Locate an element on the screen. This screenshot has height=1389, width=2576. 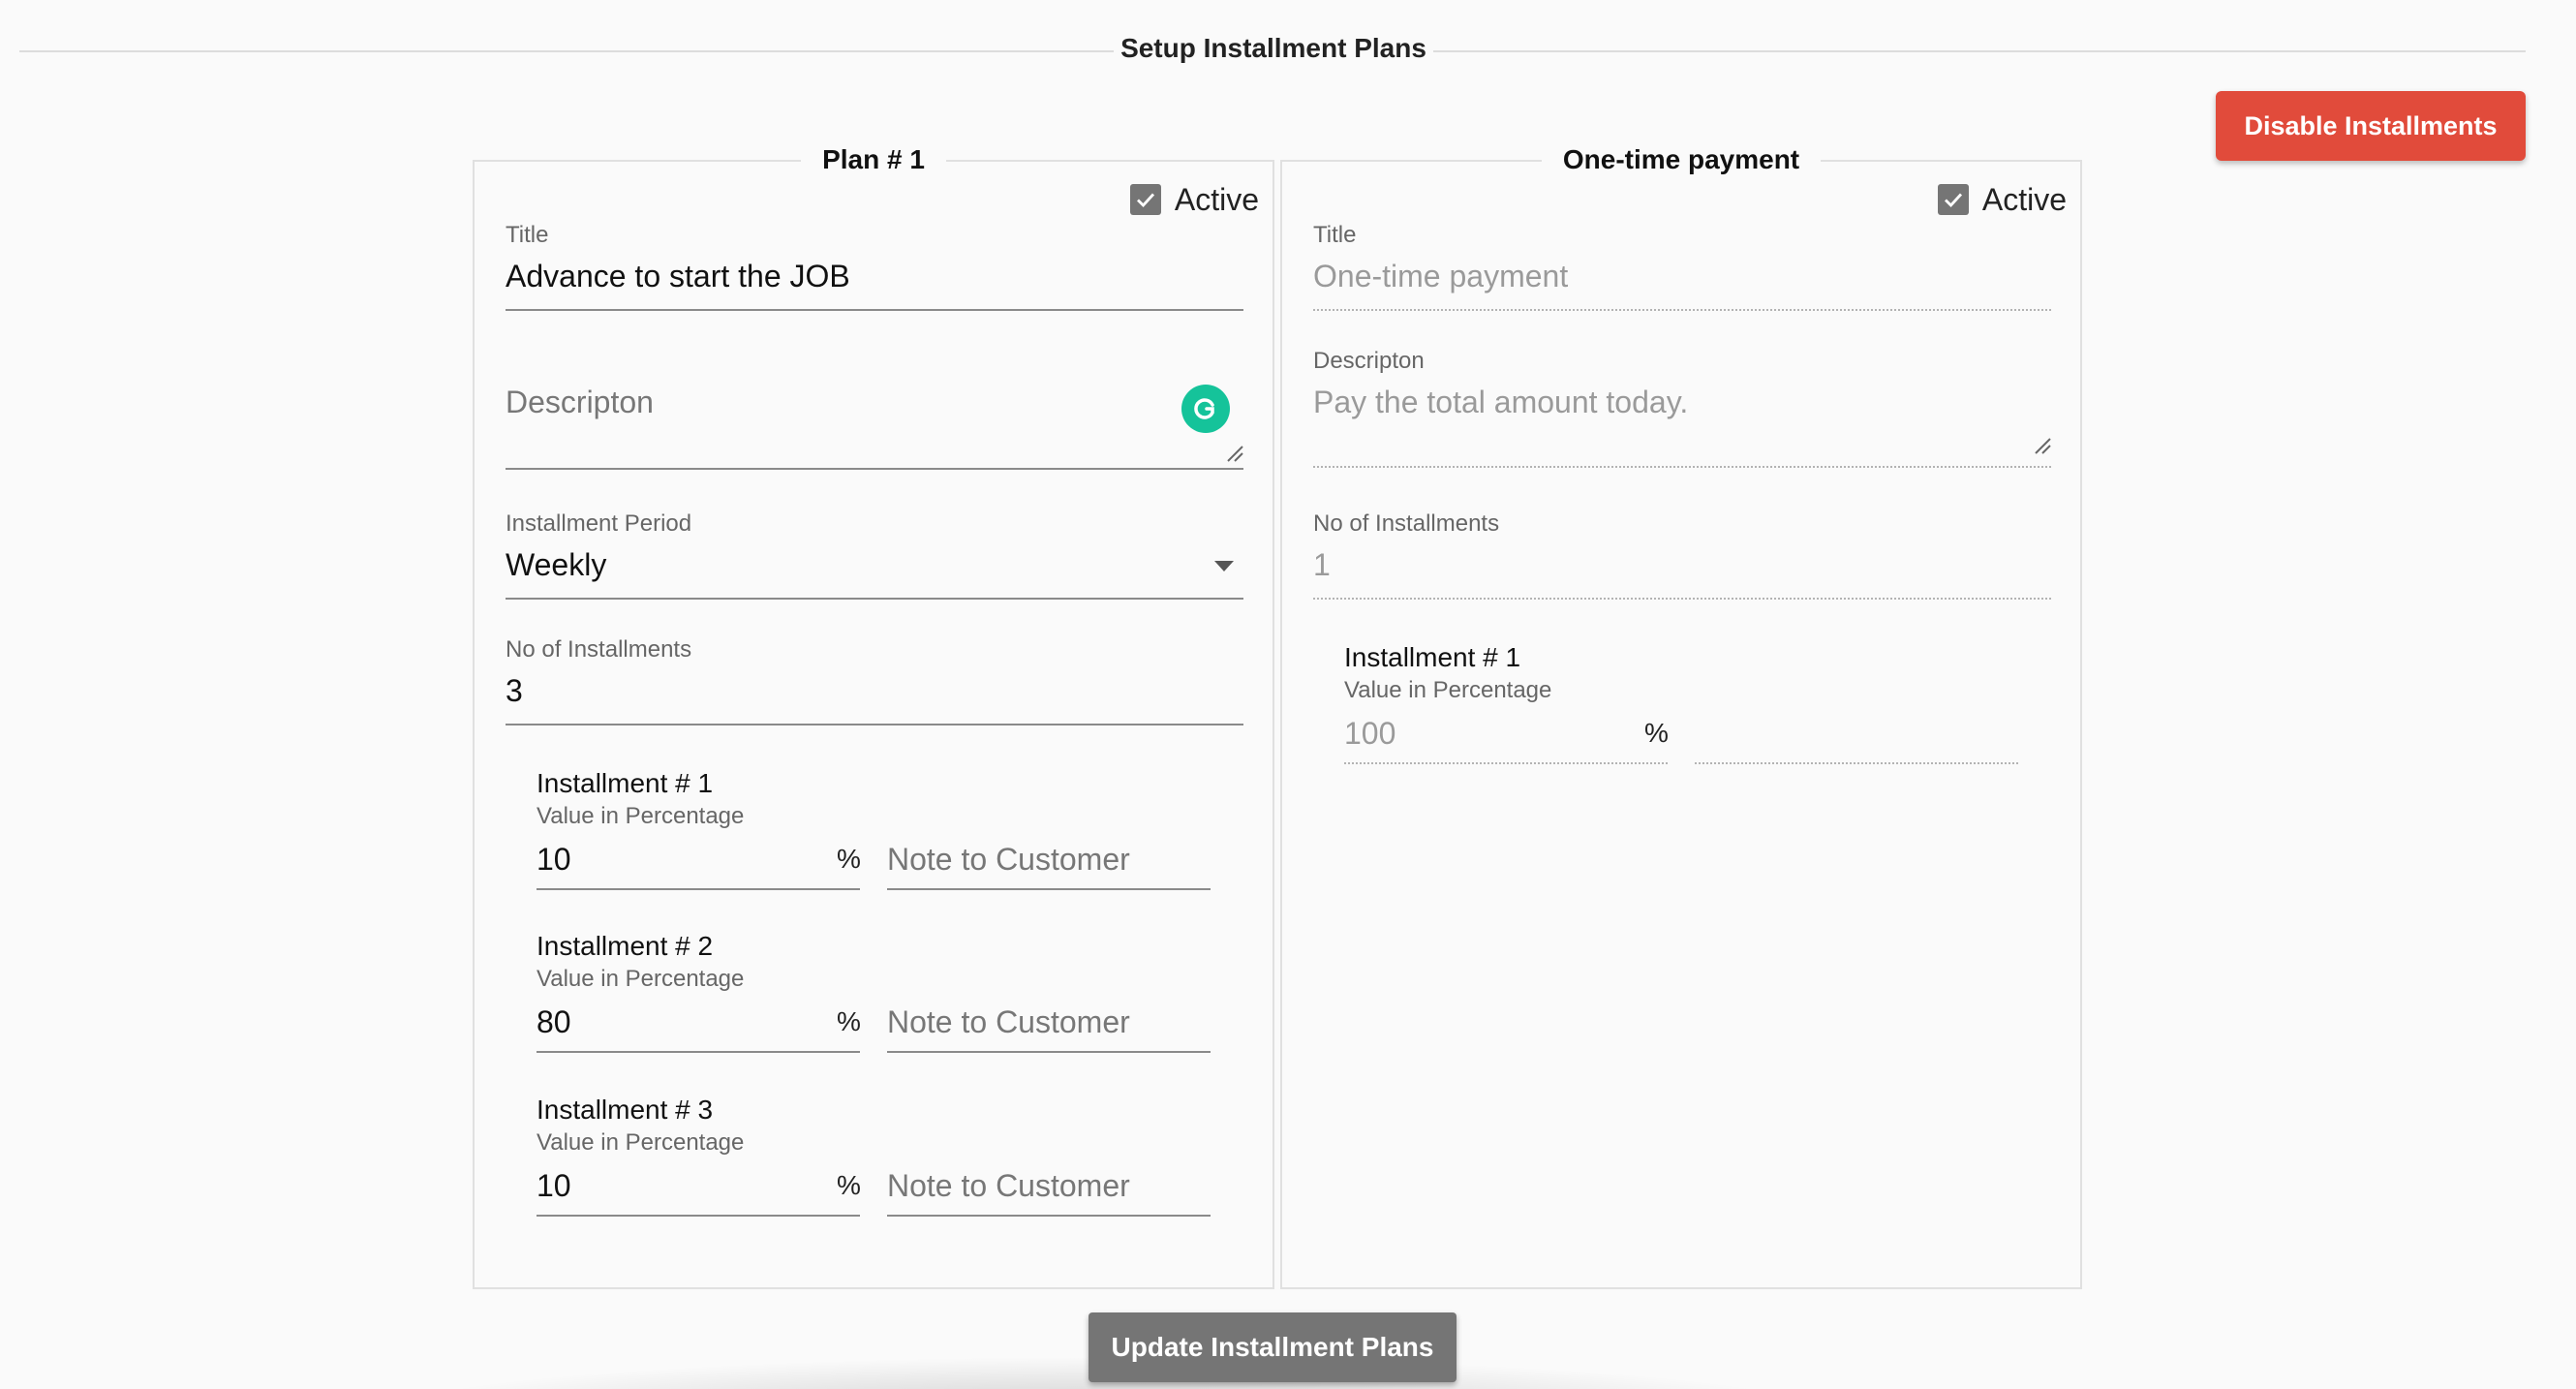
disable-installments-button: Disable Installments is located at coordinates (2371, 126).